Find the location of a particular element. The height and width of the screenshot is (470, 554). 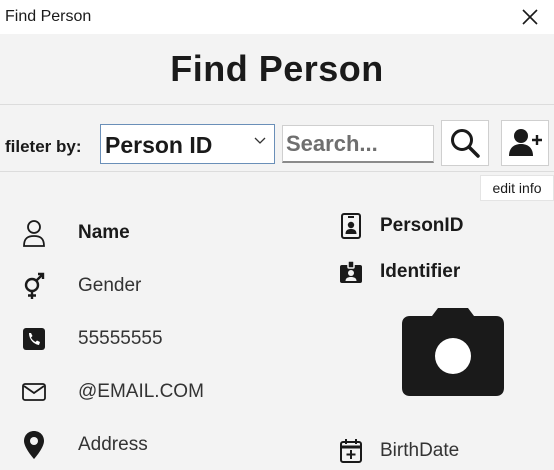

calendar-add-icon is located at coordinates (351, 451).